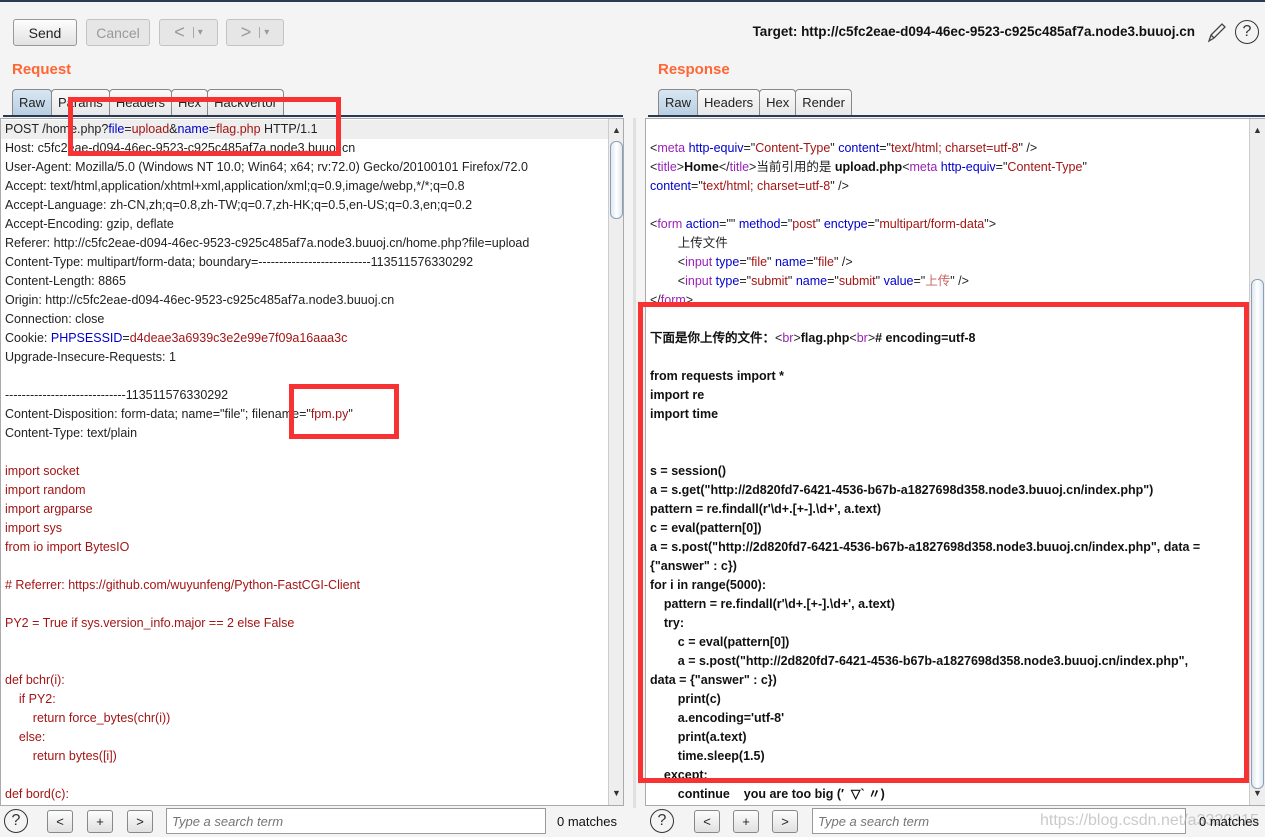 The height and width of the screenshot is (837, 1265). I want to click on code-token: print(a.text), so click(698, 737).